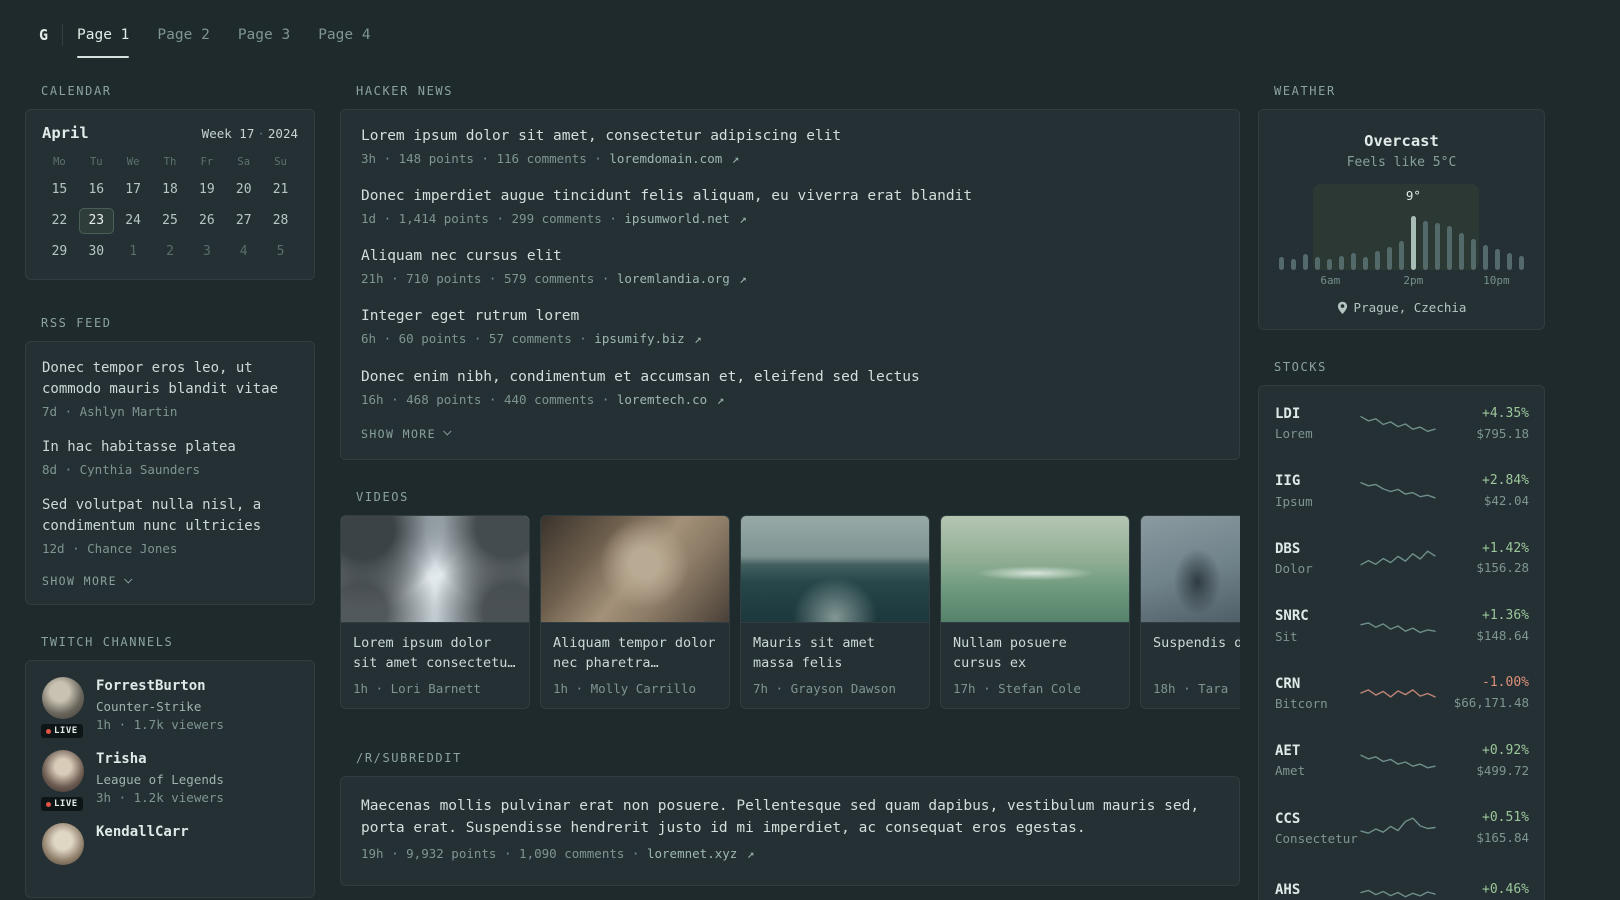  Describe the element at coordinates (160, 686) in the screenshot. I see `channel-name: ForrestBurton` at that location.